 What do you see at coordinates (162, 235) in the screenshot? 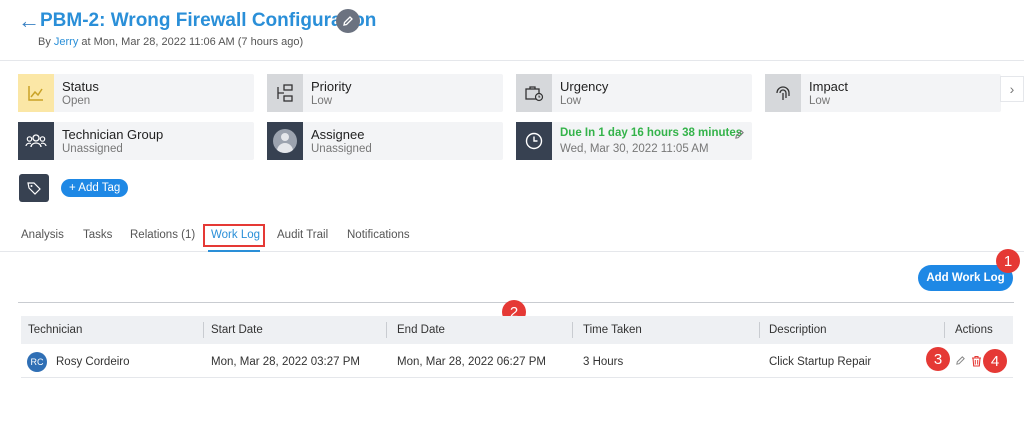
I see `tab-relations: Relations (1)` at bounding box center [162, 235].